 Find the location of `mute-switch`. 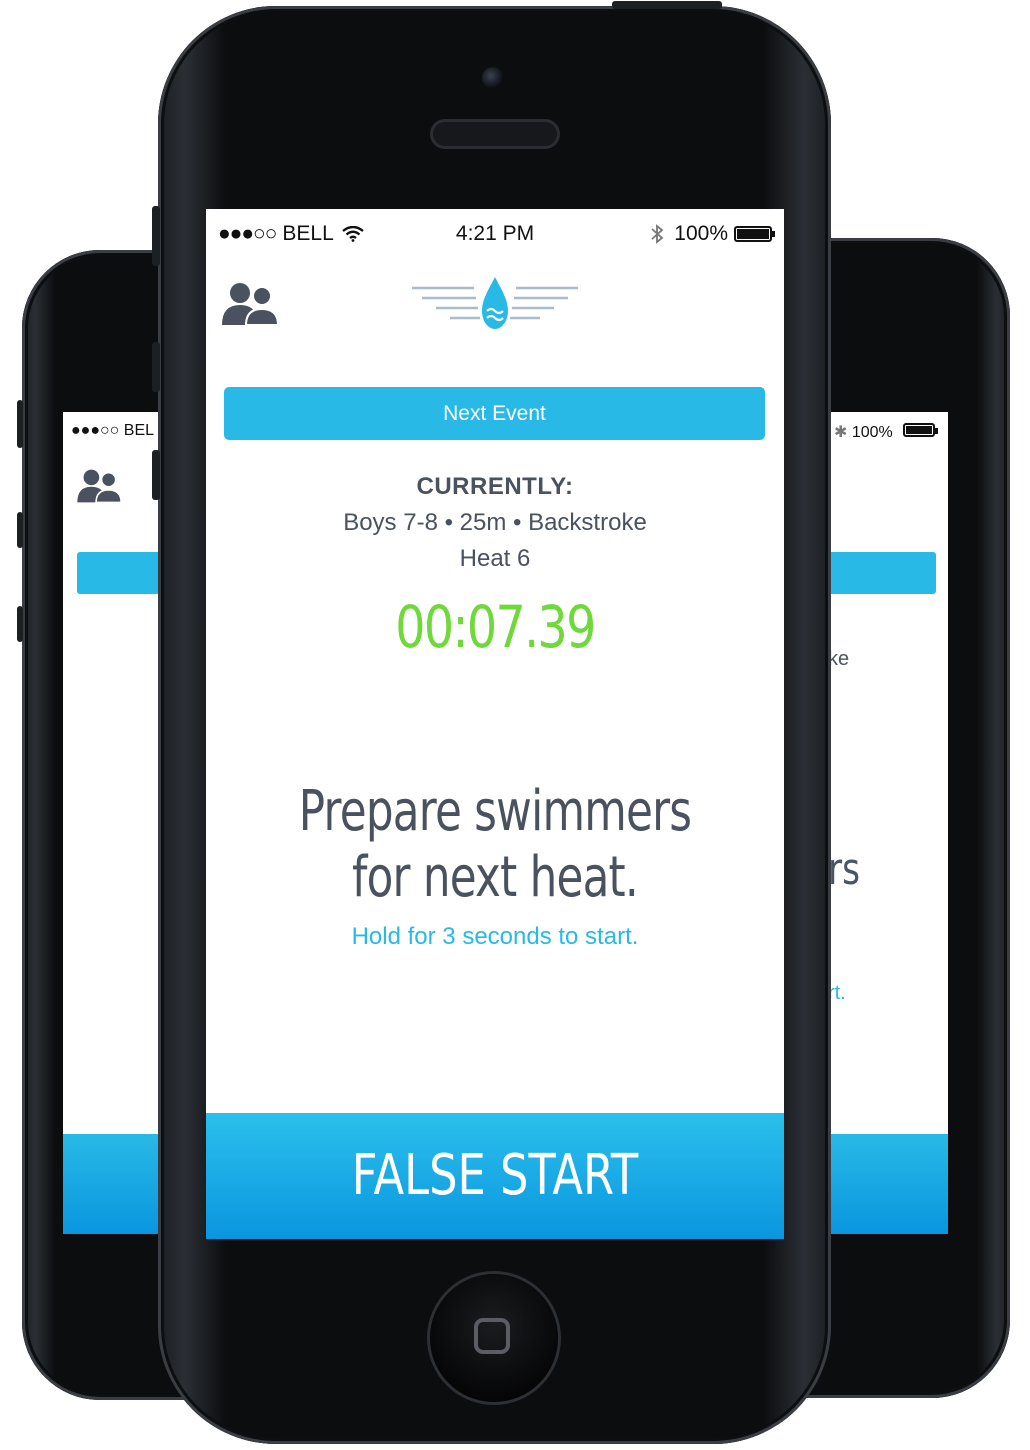

mute-switch is located at coordinates (20, 424).